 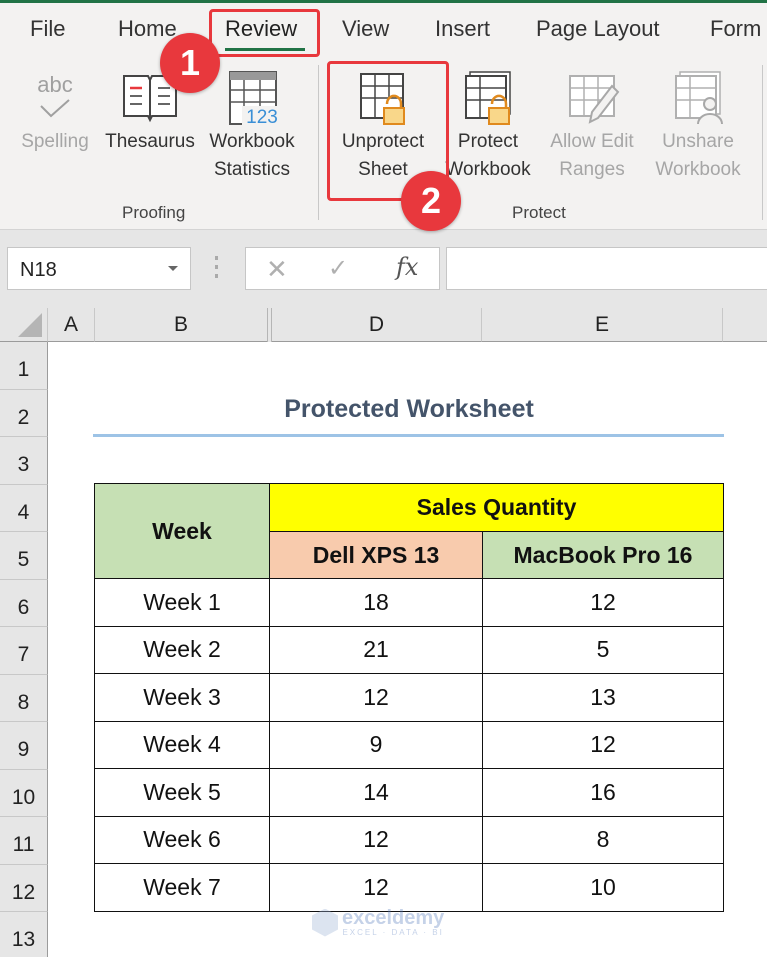 I want to click on row-header-7: 7, so click(x=24, y=651).